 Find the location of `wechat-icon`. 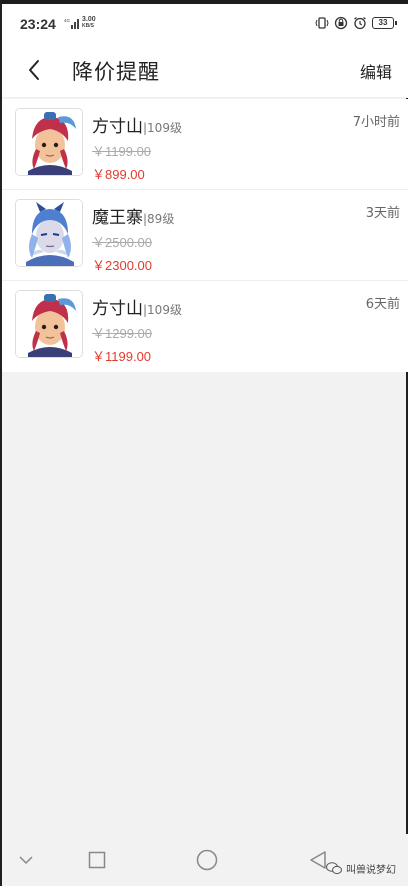

wechat-icon is located at coordinates (334, 868).